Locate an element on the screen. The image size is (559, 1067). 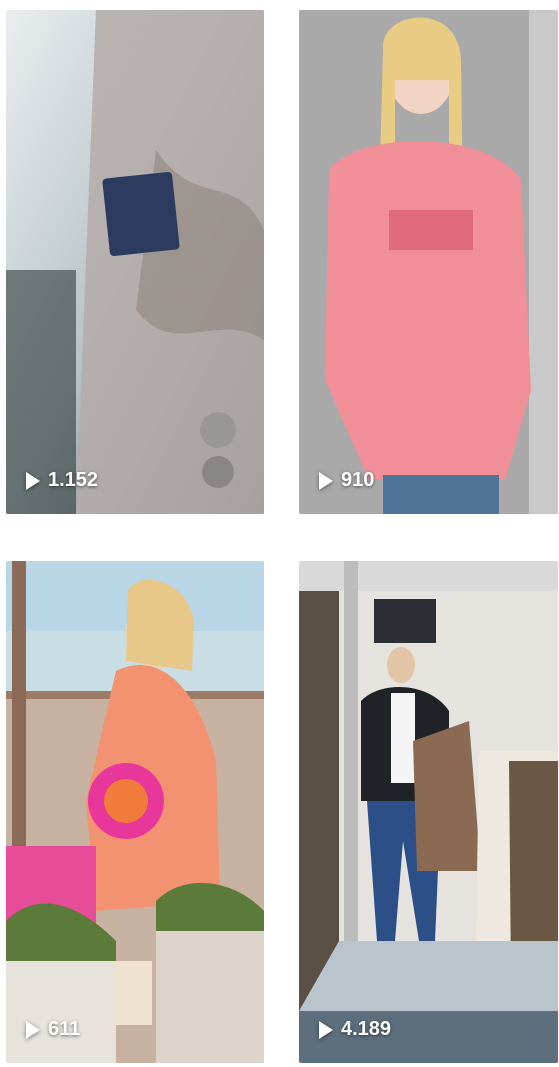
view-count-label: 910 is located at coordinates (358, 480).